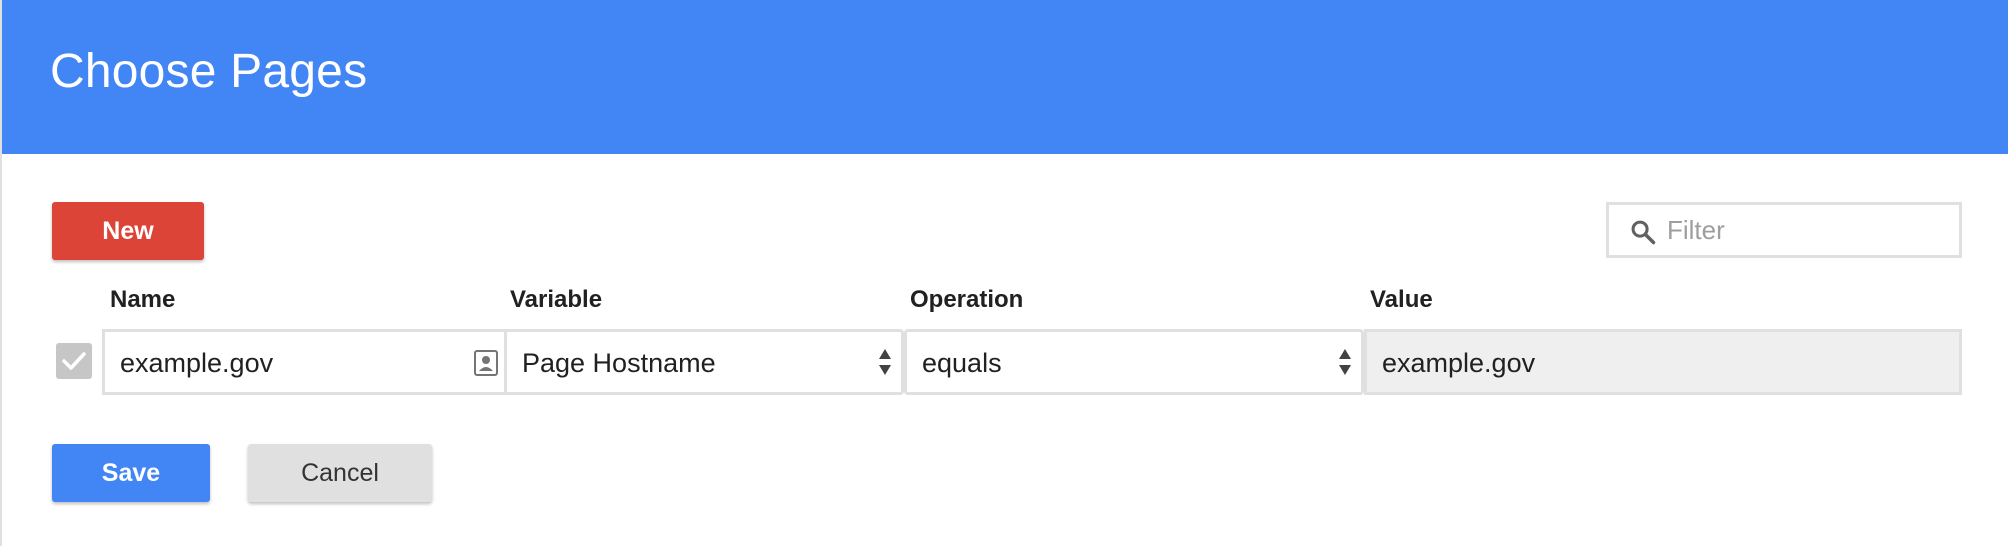  Describe the element at coordinates (962, 363) in the screenshot. I see `operation-value: equals` at that location.